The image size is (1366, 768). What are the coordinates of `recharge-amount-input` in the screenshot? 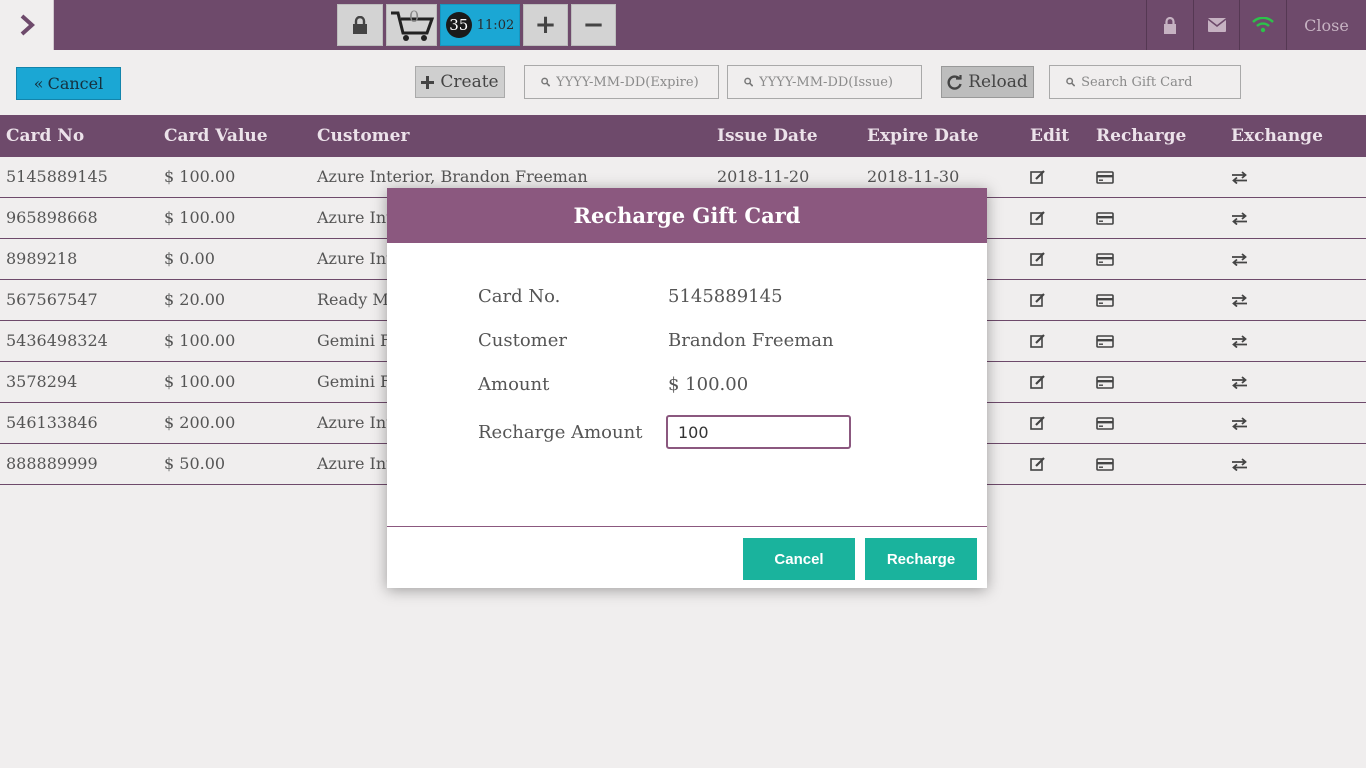 It's located at (758, 432).